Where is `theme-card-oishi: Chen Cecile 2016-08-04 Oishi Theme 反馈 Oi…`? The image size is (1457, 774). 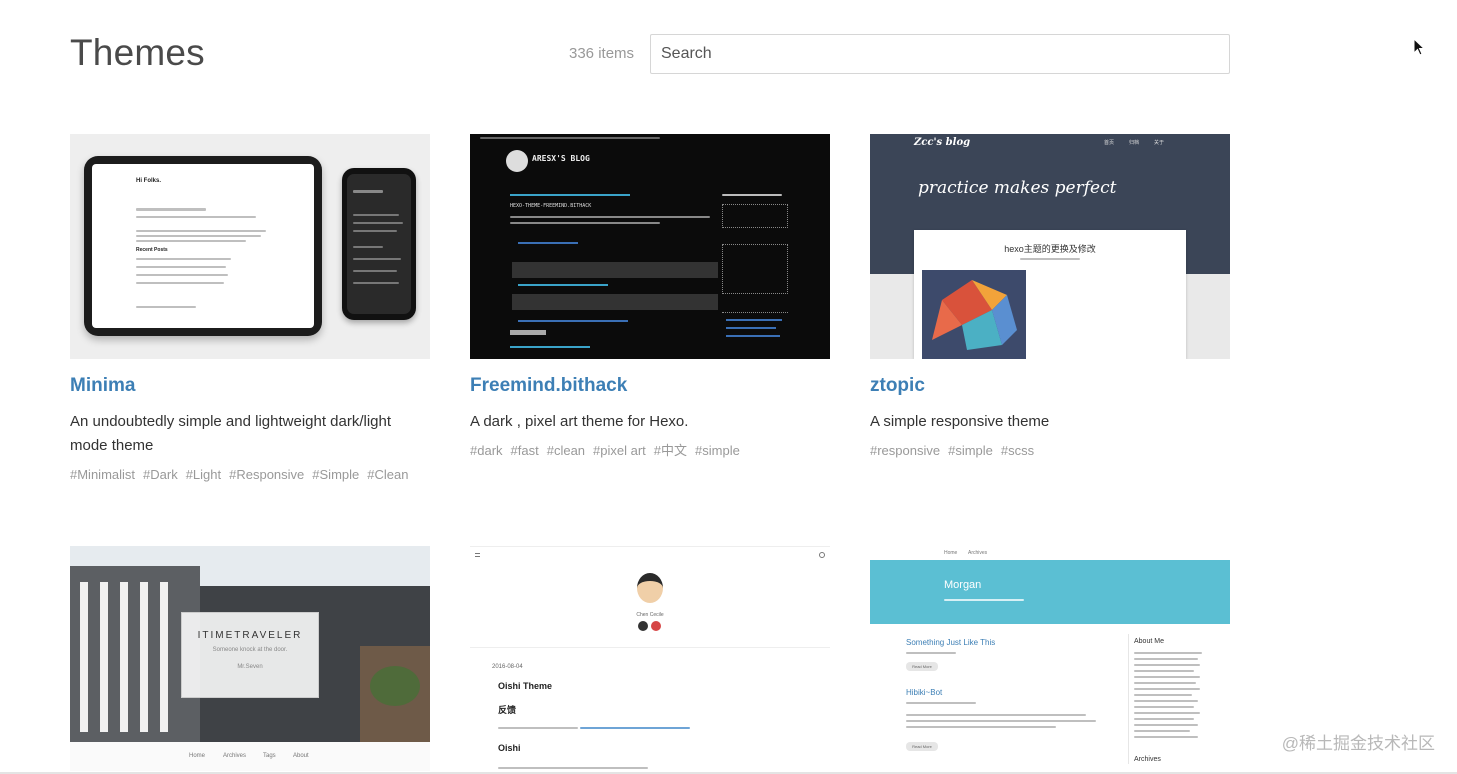
theme-card-oishi: Chen Cecile 2016-08-04 Oishi Theme 反馈 Oi… is located at coordinates (650, 658).